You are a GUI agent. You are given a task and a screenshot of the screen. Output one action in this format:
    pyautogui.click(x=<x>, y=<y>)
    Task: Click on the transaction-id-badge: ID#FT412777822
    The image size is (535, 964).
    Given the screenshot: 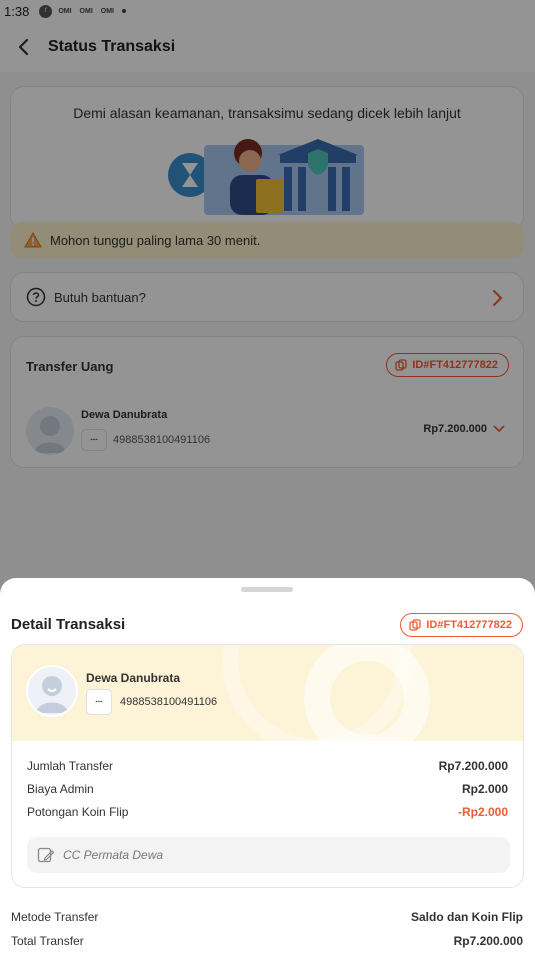 What is the action you would take?
    pyautogui.click(x=461, y=625)
    